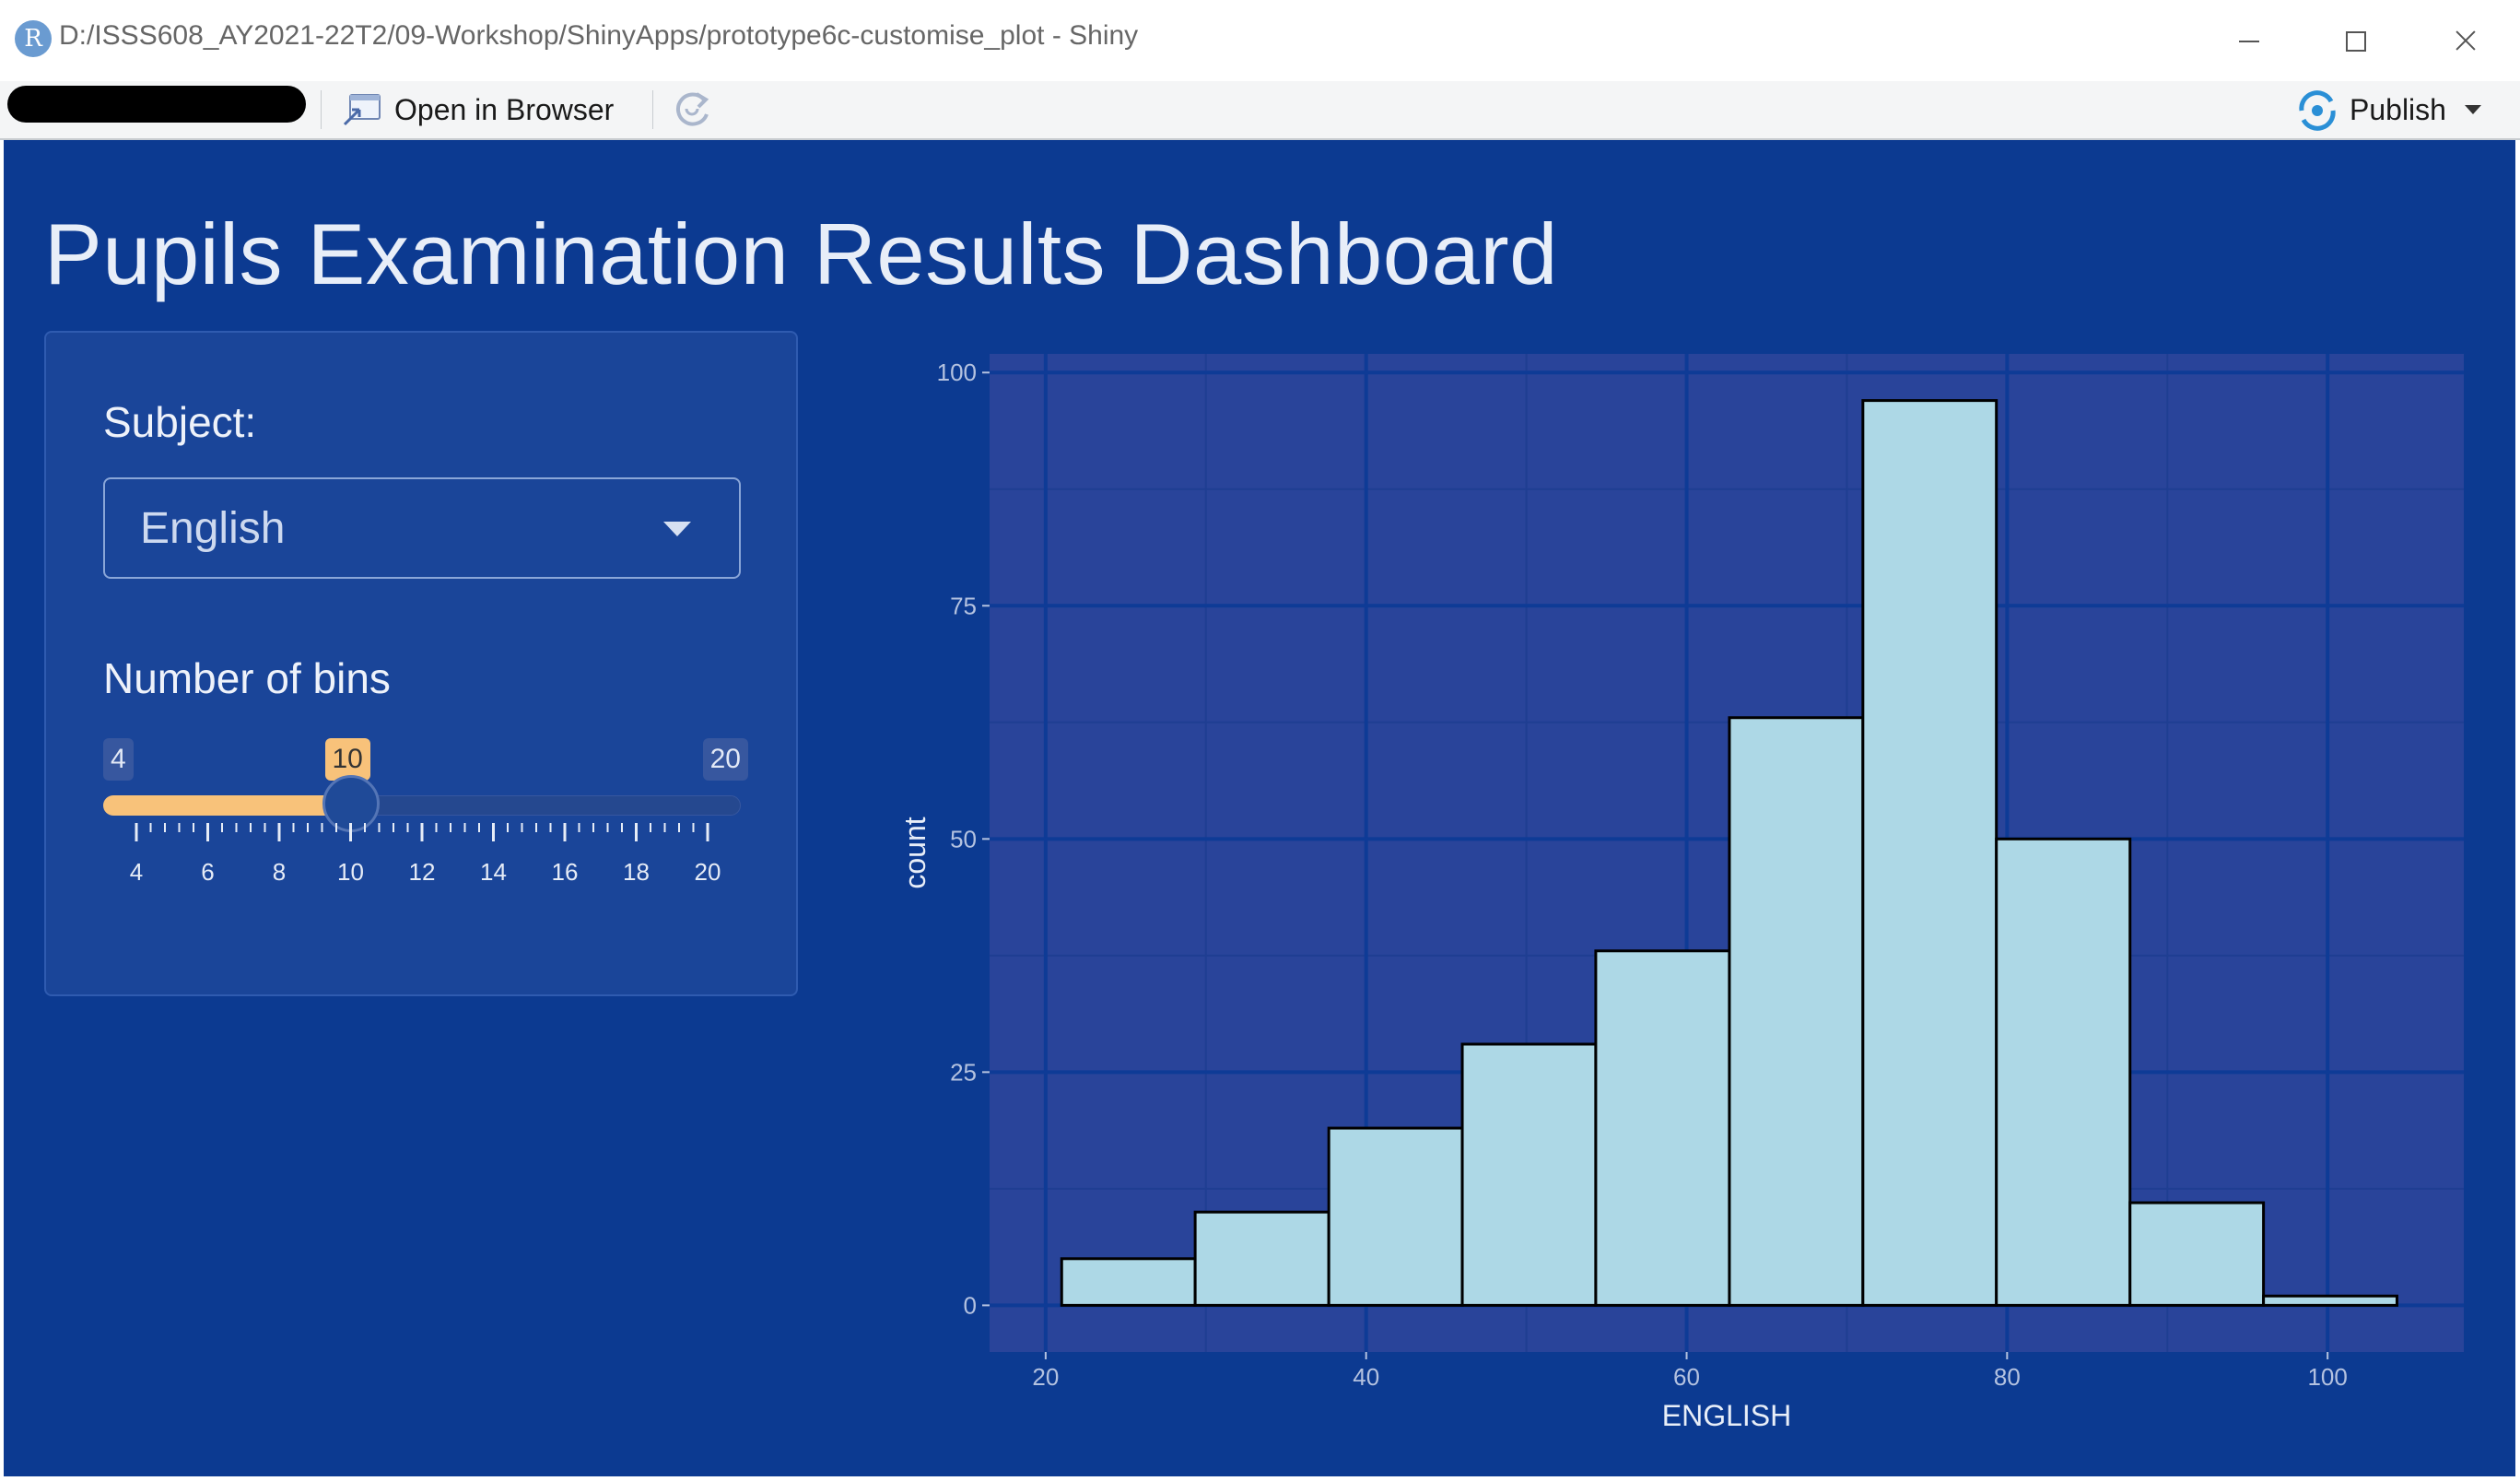 This screenshot has height=1481, width=2520. I want to click on bins-label: Number of bins, so click(247, 678).